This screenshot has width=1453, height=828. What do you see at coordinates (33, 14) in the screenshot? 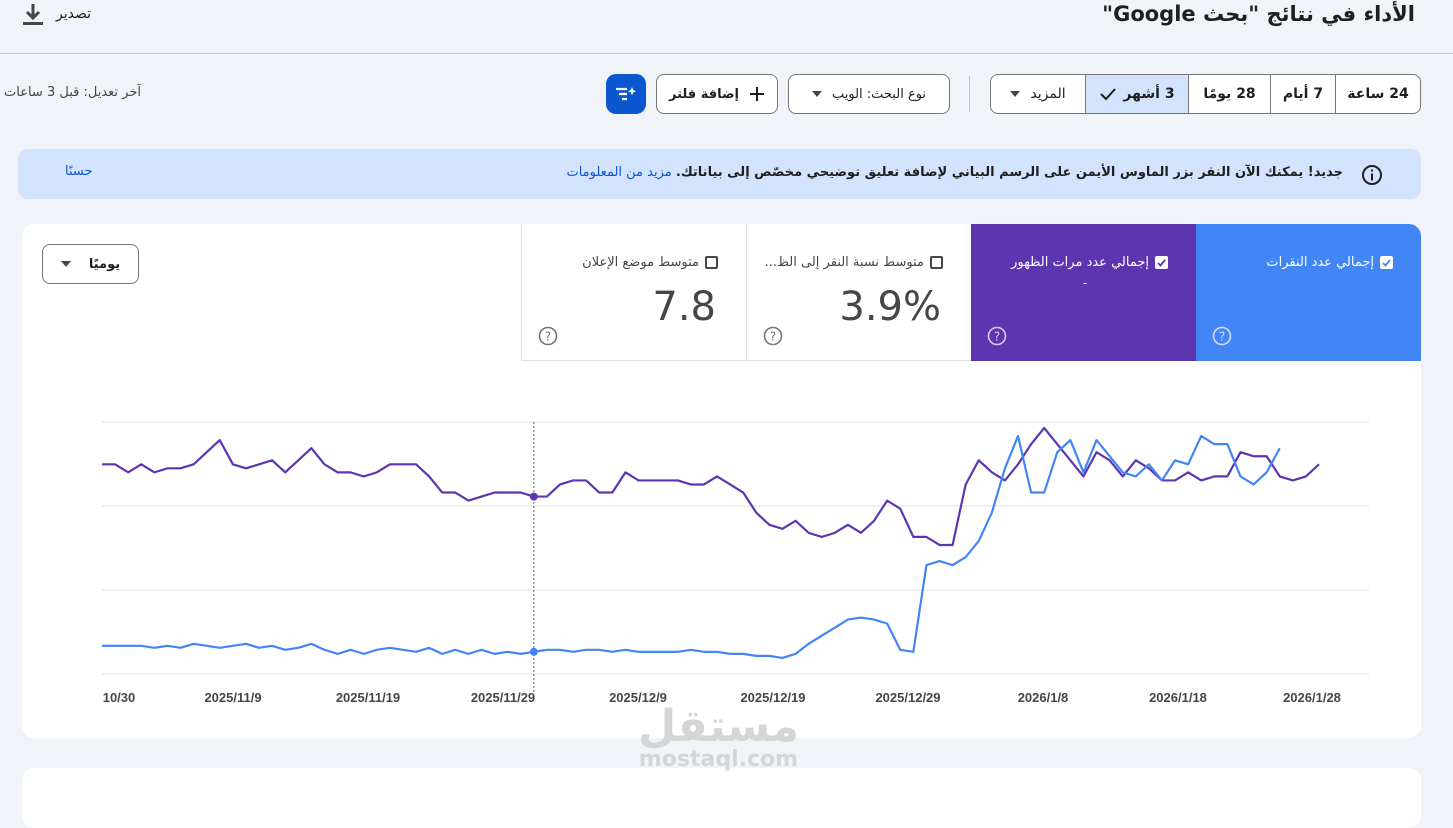
I see `download-icon` at bounding box center [33, 14].